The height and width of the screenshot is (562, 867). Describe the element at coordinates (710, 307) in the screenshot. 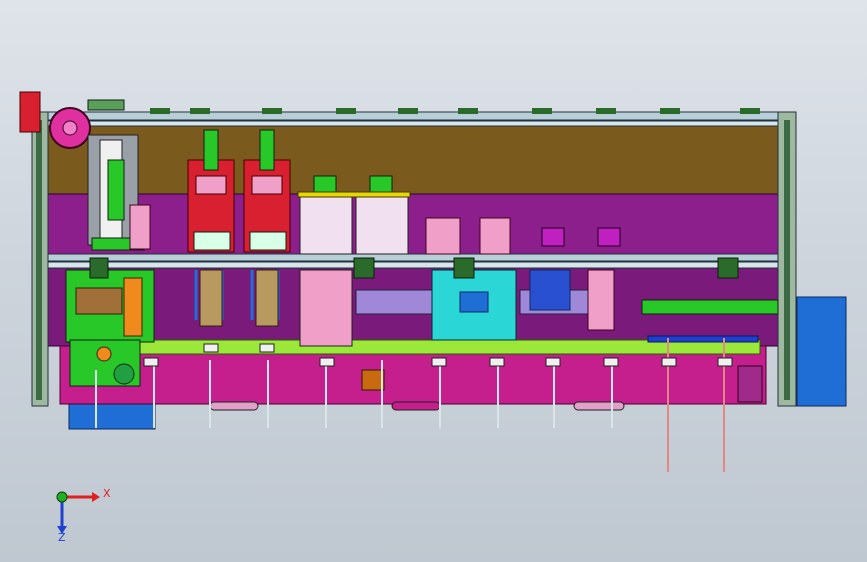

I see `right-green-conveyor` at that location.